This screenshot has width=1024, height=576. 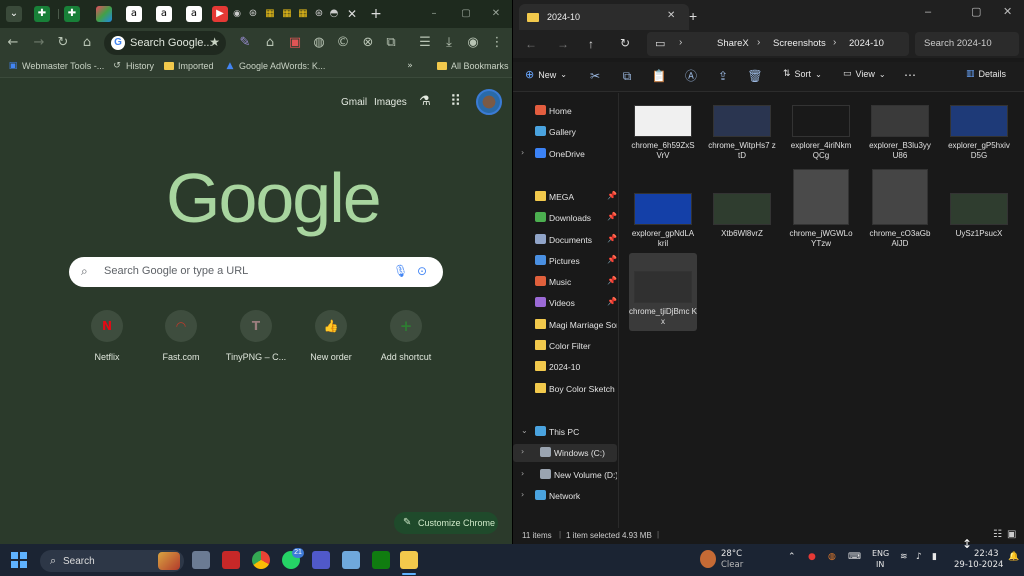 What do you see at coordinates (910, 75) in the screenshot?
I see `more-options-icon: ⋯` at bounding box center [910, 75].